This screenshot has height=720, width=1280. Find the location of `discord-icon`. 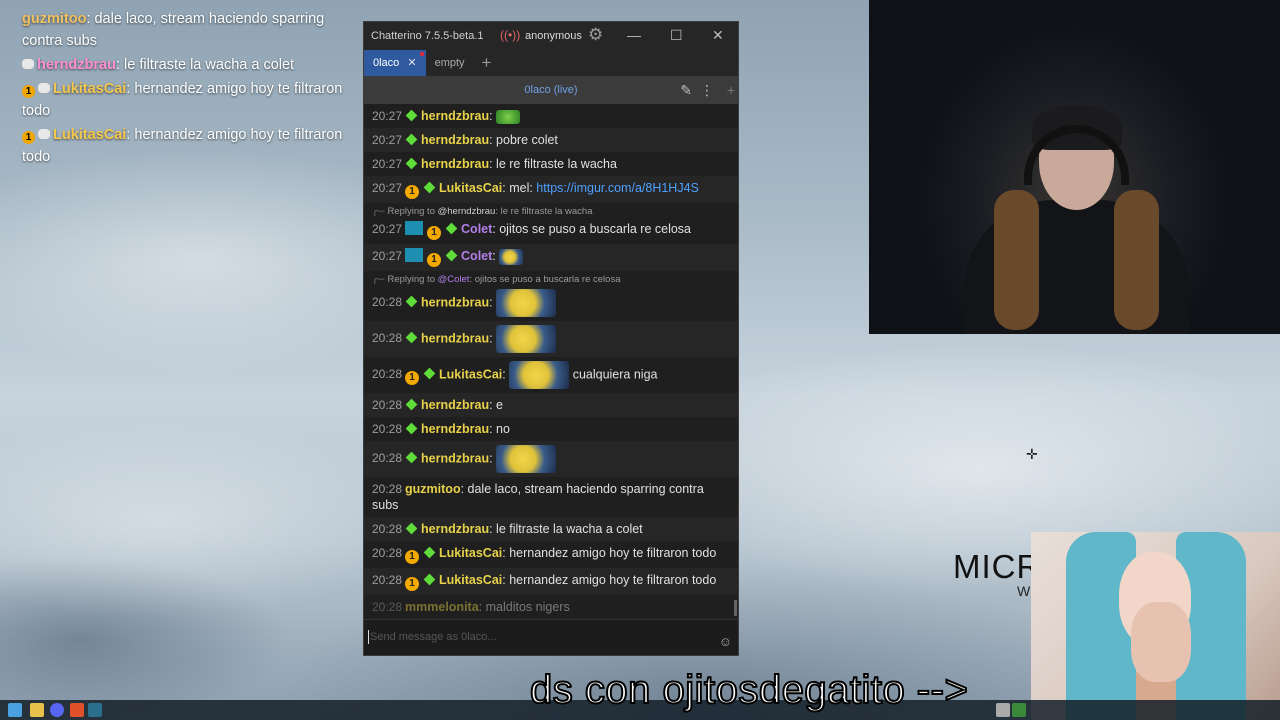

discord-icon is located at coordinates (57, 710).